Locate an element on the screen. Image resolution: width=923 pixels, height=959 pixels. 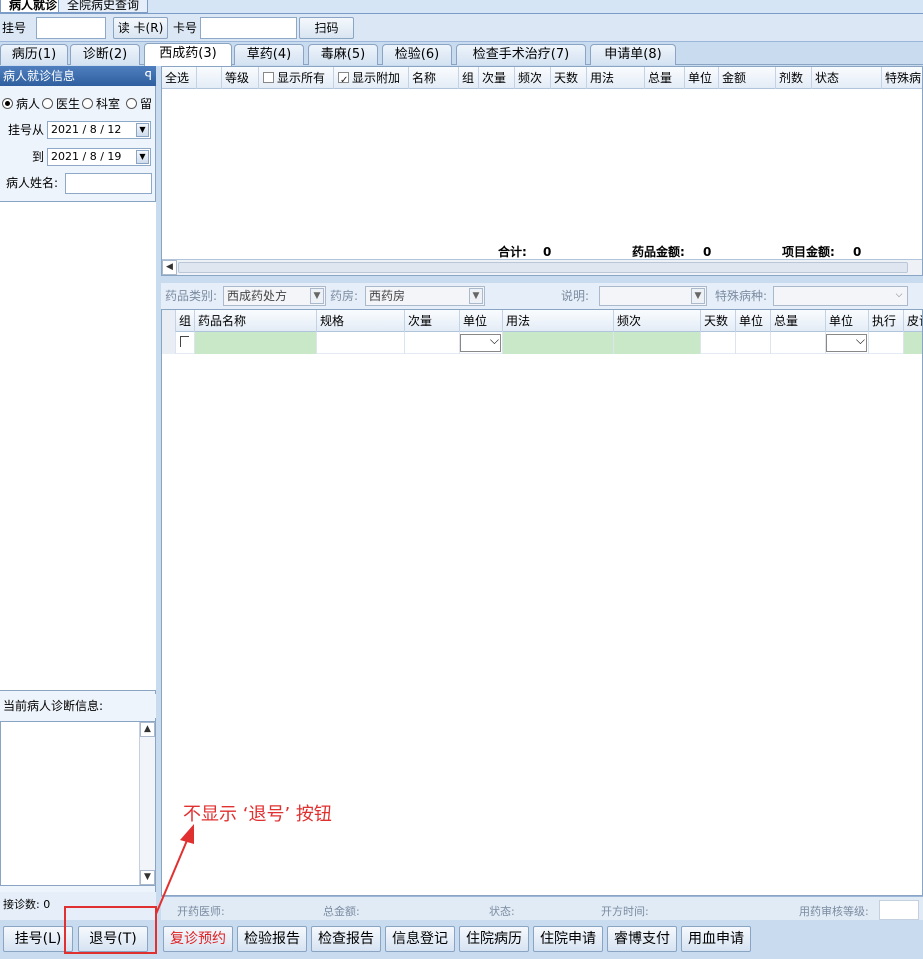
col-drug-name: 药品名称 is located at coordinates (256, 321).